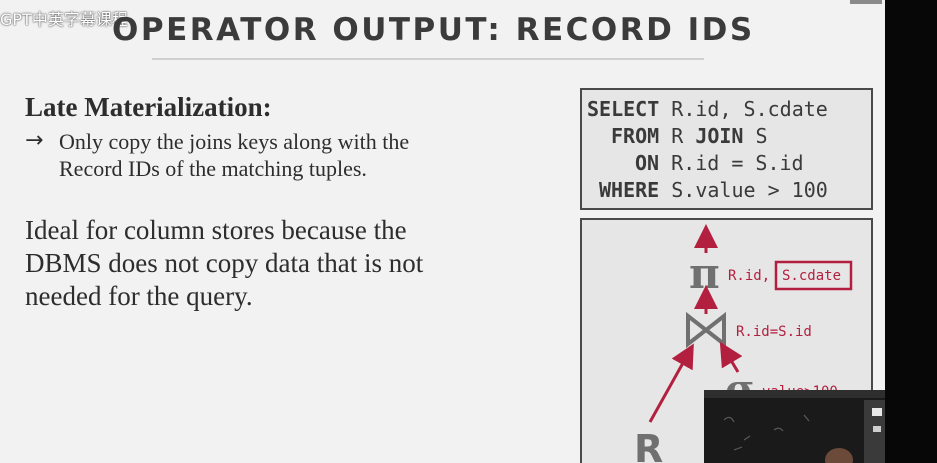  I want to click on bullet-line: Record IDs of the matching tuples., so click(213, 168).